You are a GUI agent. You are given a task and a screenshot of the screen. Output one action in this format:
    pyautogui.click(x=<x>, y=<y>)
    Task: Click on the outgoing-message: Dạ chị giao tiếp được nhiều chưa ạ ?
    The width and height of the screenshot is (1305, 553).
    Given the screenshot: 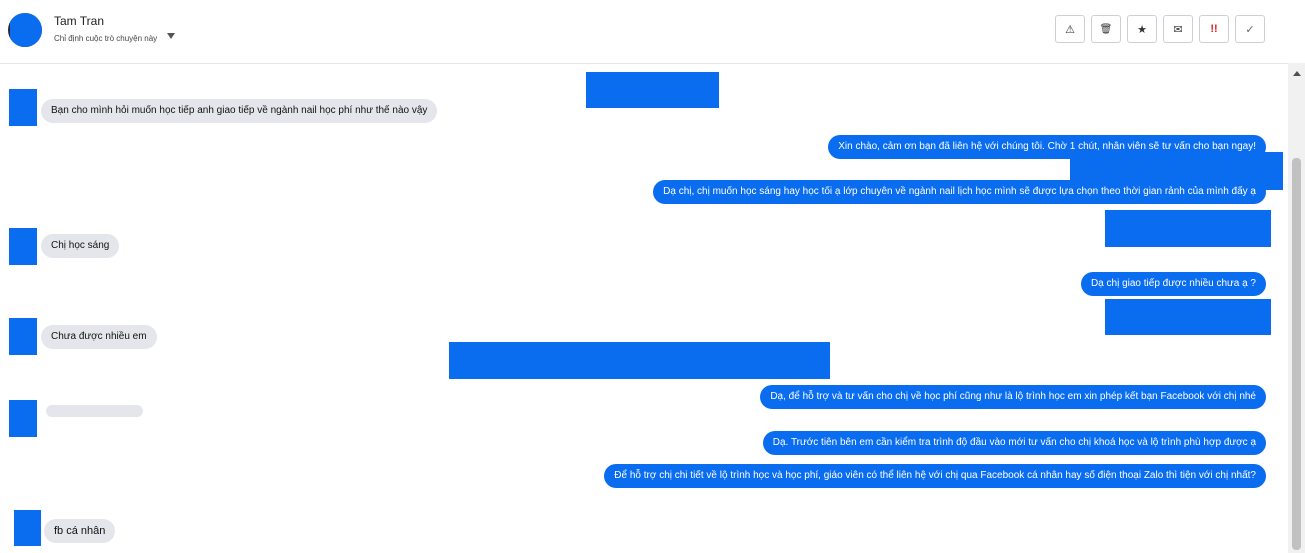 What is the action you would take?
    pyautogui.click(x=1173, y=284)
    